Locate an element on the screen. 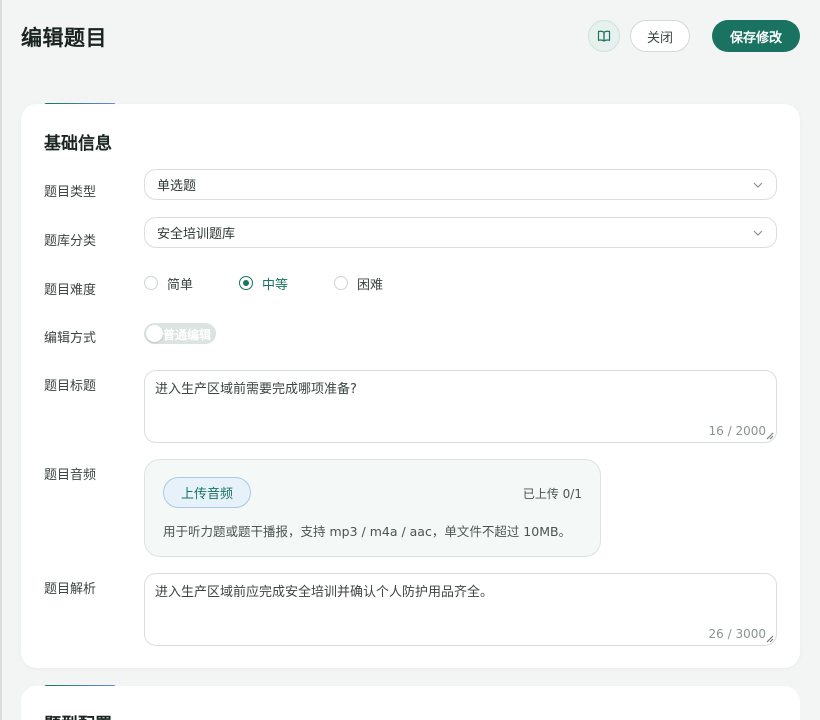 This screenshot has height=720, width=820. close-button: 关闭 is located at coordinates (660, 36).